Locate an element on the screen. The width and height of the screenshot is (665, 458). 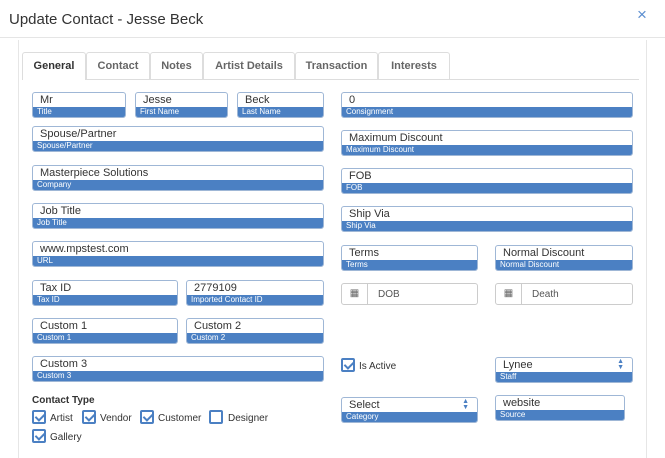
gallery-label: Gallery is located at coordinates (66, 437).